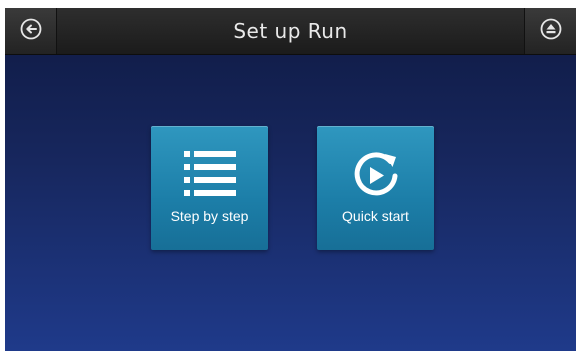 The image size is (576, 351). I want to click on eject-button, so click(550, 31).